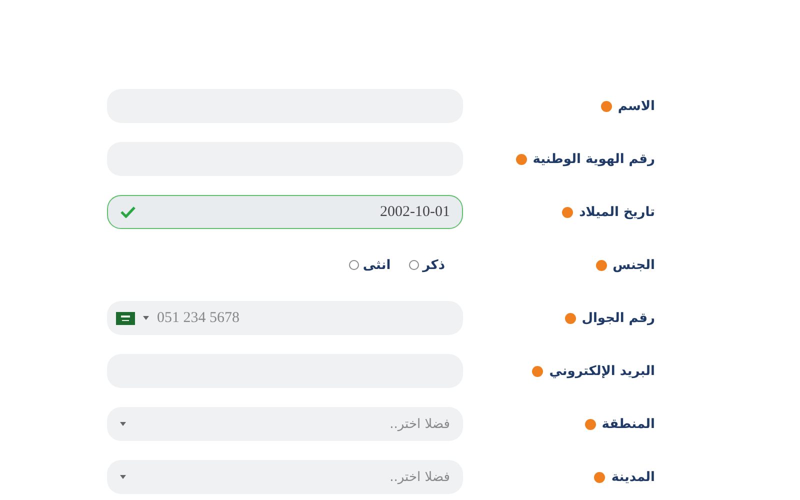 Image resolution: width=800 pixels, height=500 pixels. What do you see at coordinates (633, 477) in the screenshot?
I see `field-label: المدينة` at bounding box center [633, 477].